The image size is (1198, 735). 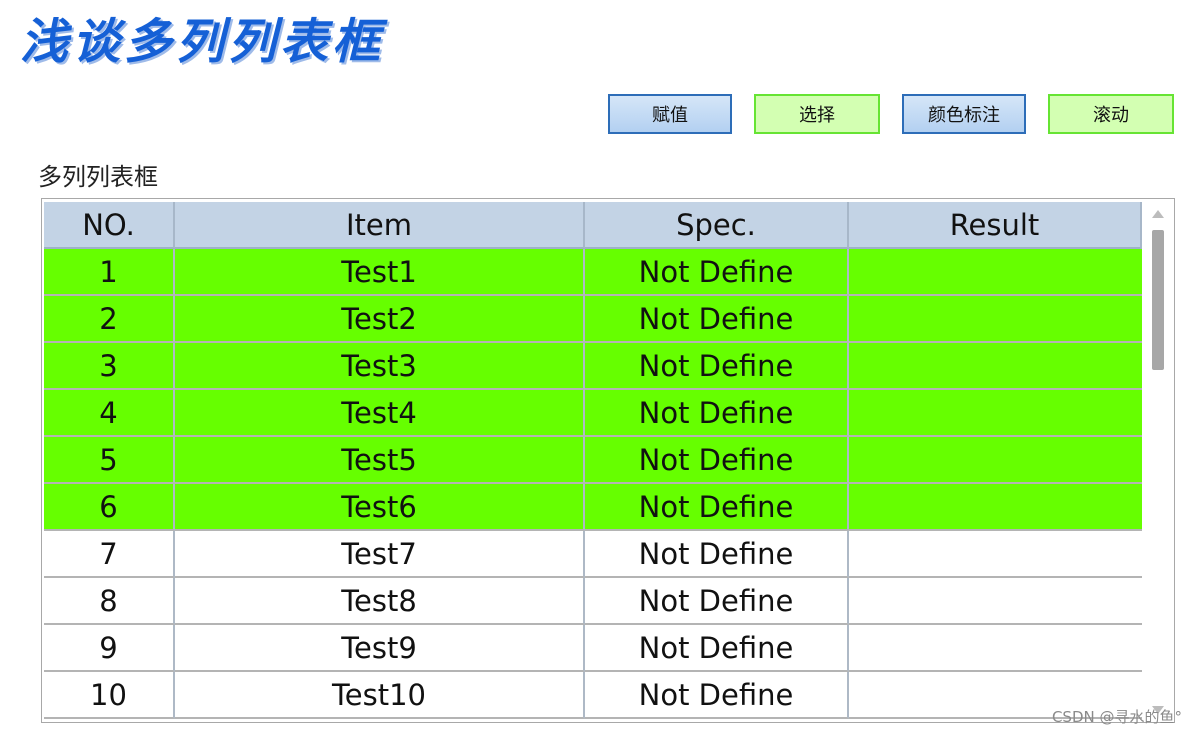 What do you see at coordinates (1158, 300) in the screenshot?
I see `scroll-thumb` at bounding box center [1158, 300].